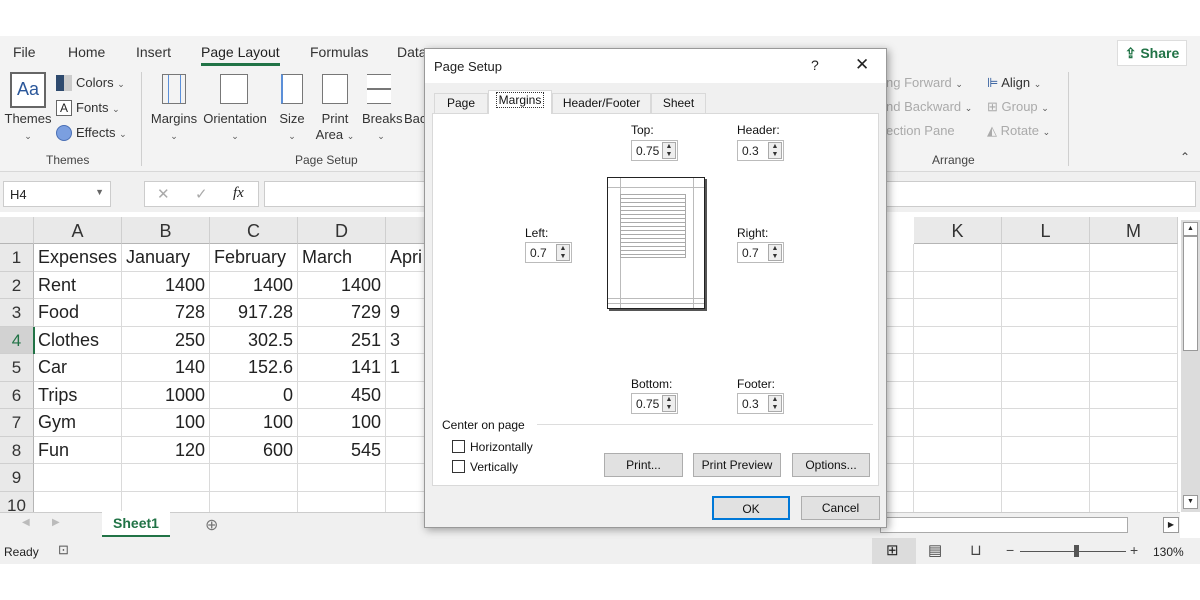  I want to click on themes-button: Themes ⌄, so click(28, 127).